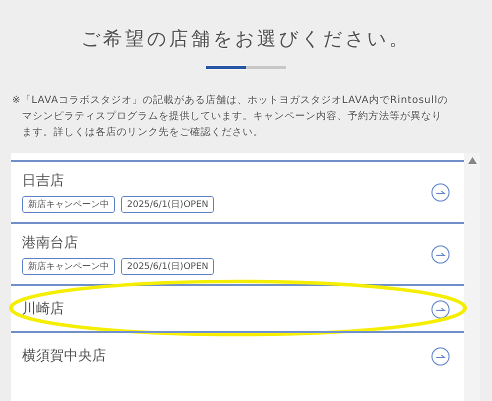  I want to click on store-name: 日吉店, so click(43, 181).